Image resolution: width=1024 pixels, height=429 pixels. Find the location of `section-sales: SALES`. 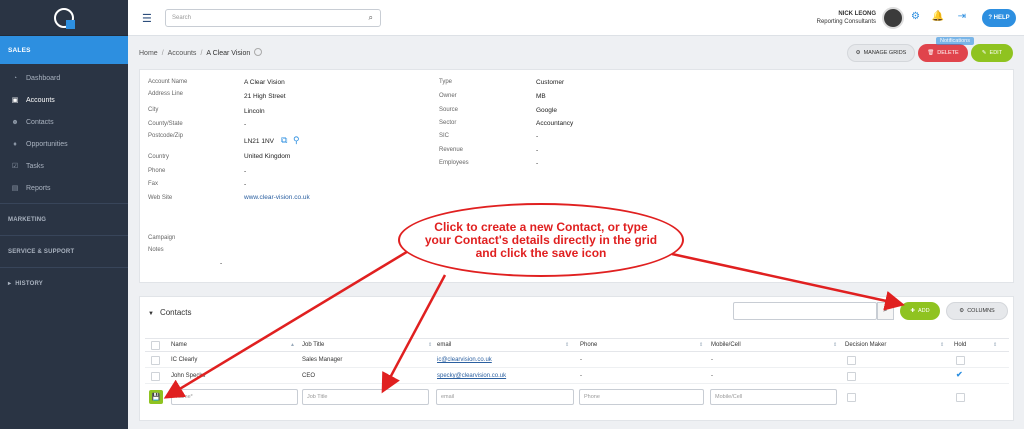

section-sales: SALES is located at coordinates (64, 50).